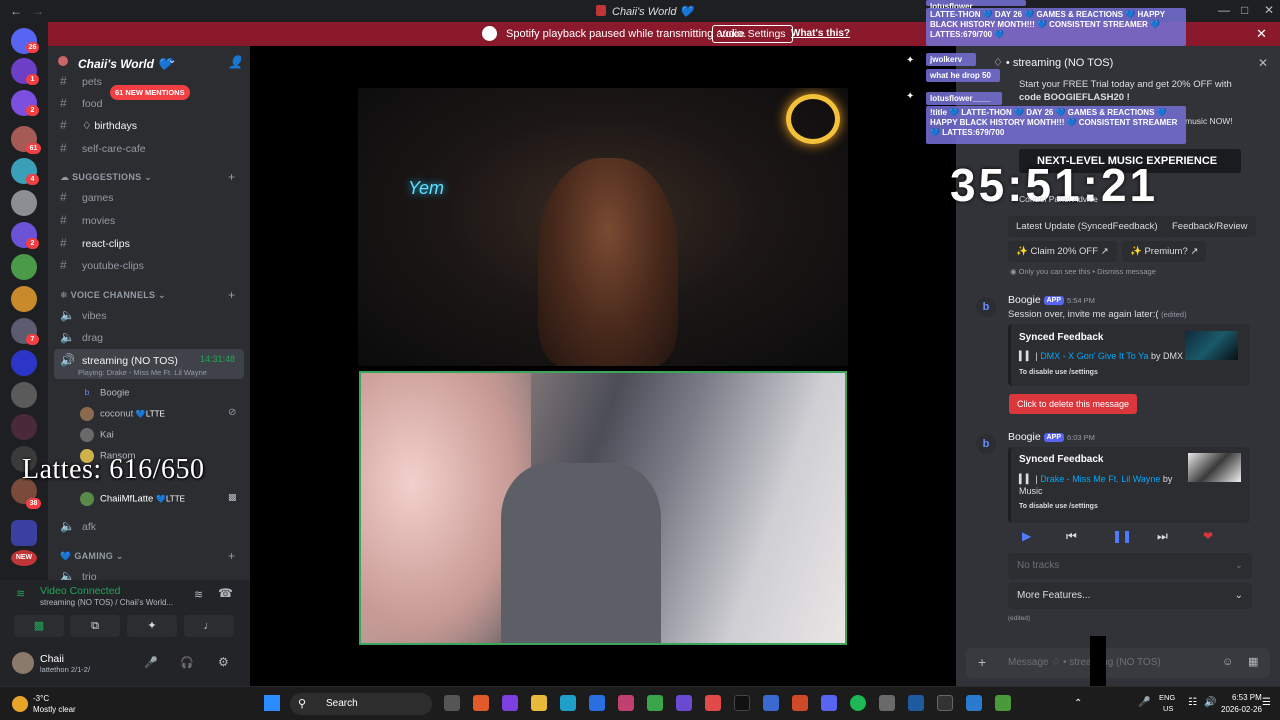  What do you see at coordinates (539, 703) in the screenshot?
I see `file-explorer-icon` at bounding box center [539, 703].